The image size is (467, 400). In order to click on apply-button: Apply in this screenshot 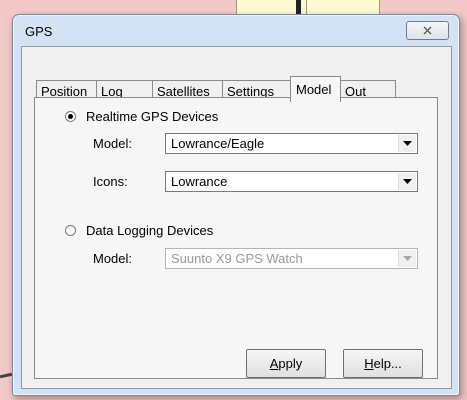, I will do `click(286, 363)`.